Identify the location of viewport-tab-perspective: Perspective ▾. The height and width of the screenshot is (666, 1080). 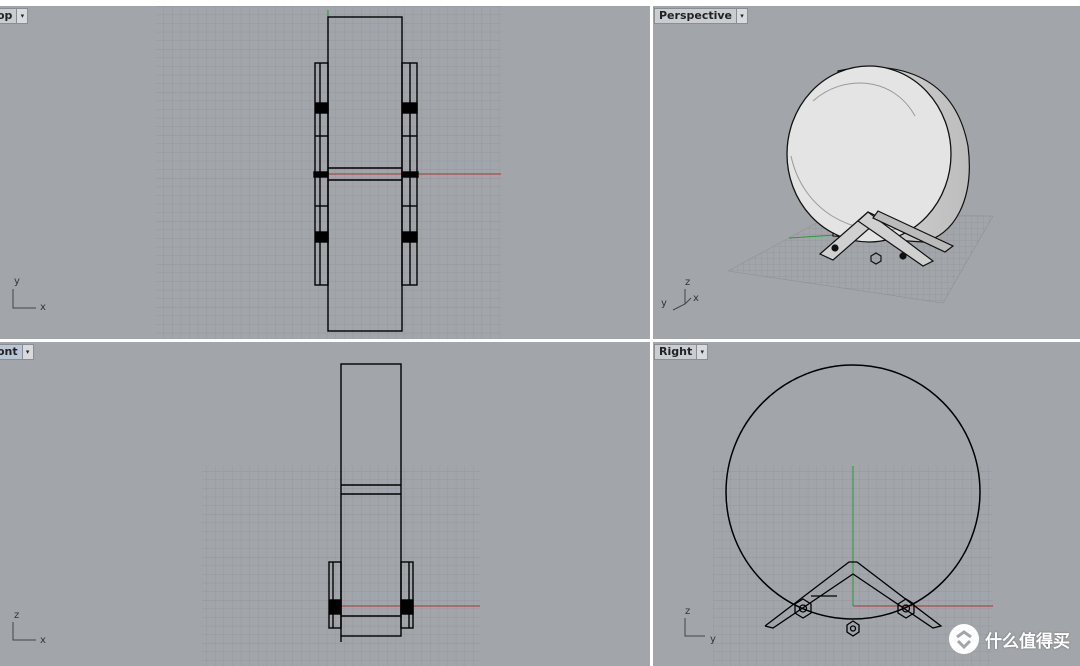
(701, 16).